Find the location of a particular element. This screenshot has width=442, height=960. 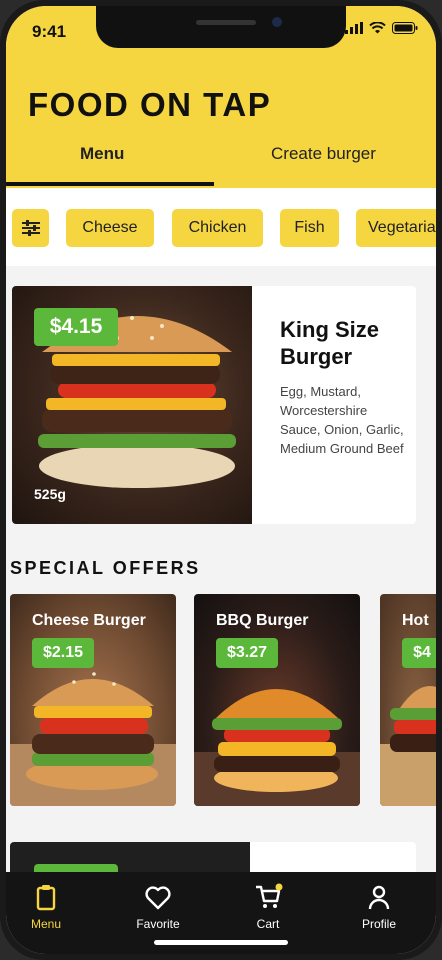

nav-cart: Cart is located at coordinates (268, 906).